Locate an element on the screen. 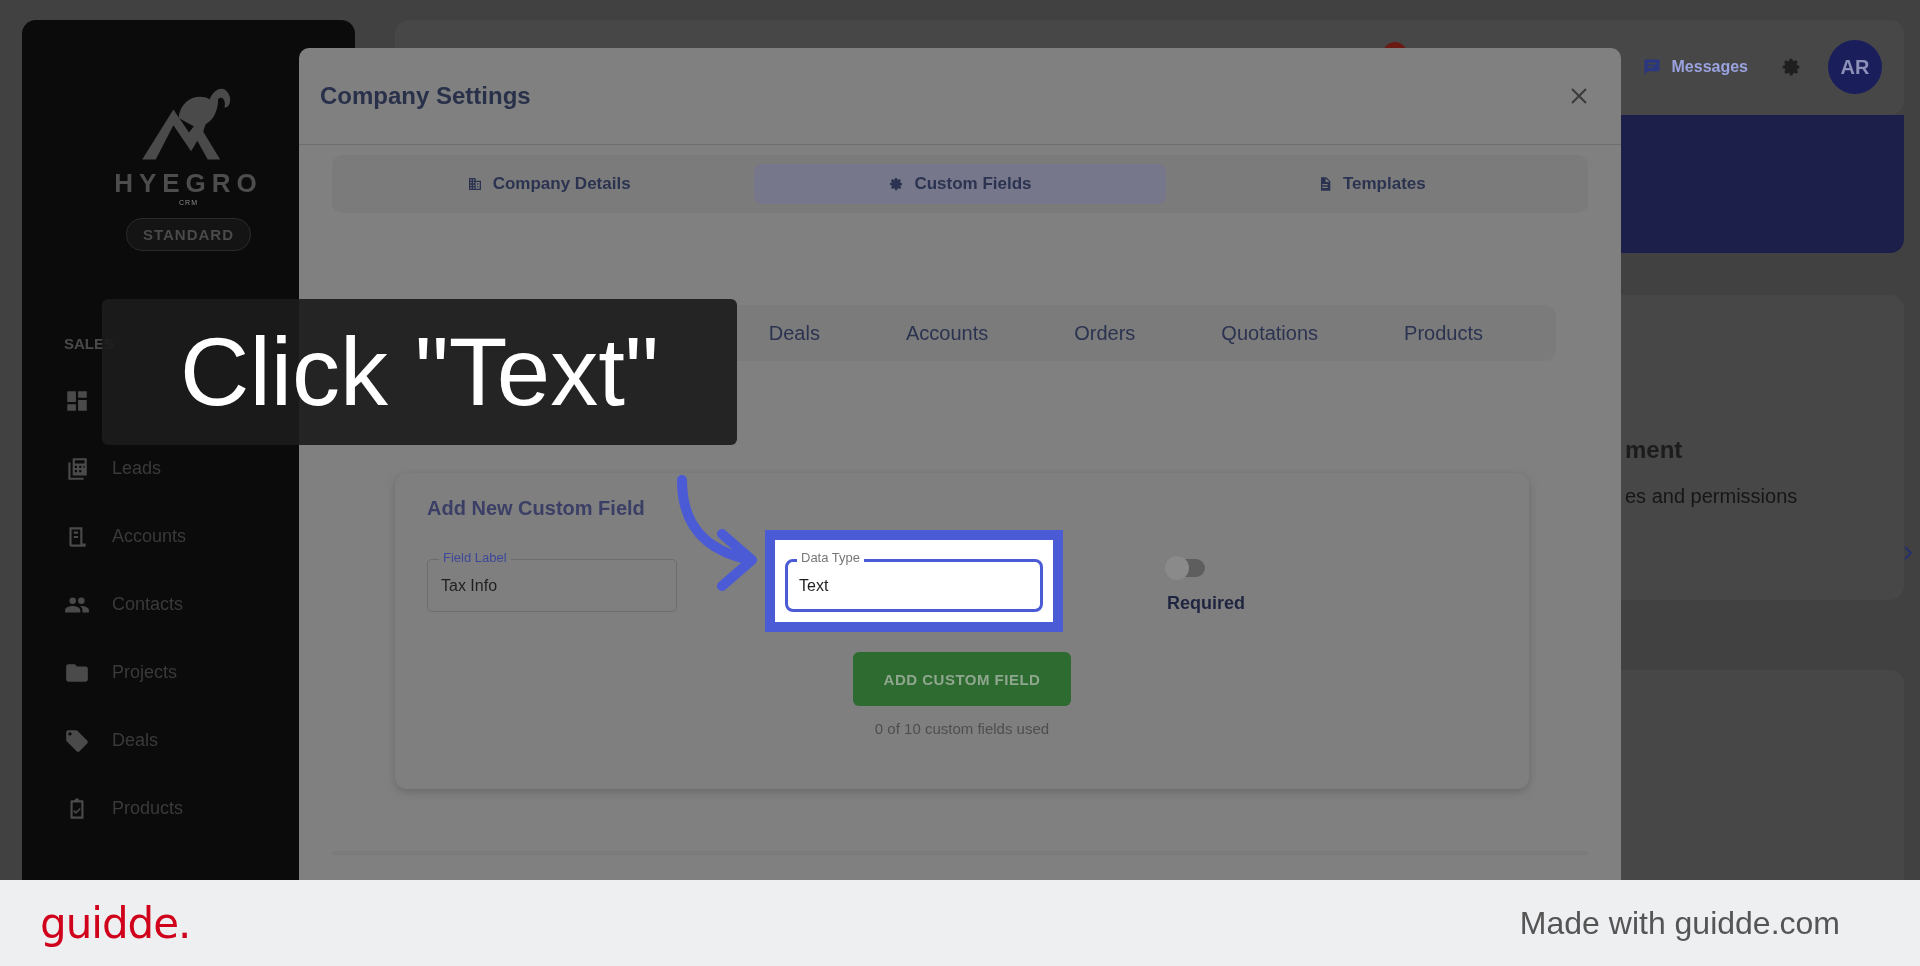 The height and width of the screenshot is (966, 1920). user-avatar: AR is located at coordinates (1855, 67).